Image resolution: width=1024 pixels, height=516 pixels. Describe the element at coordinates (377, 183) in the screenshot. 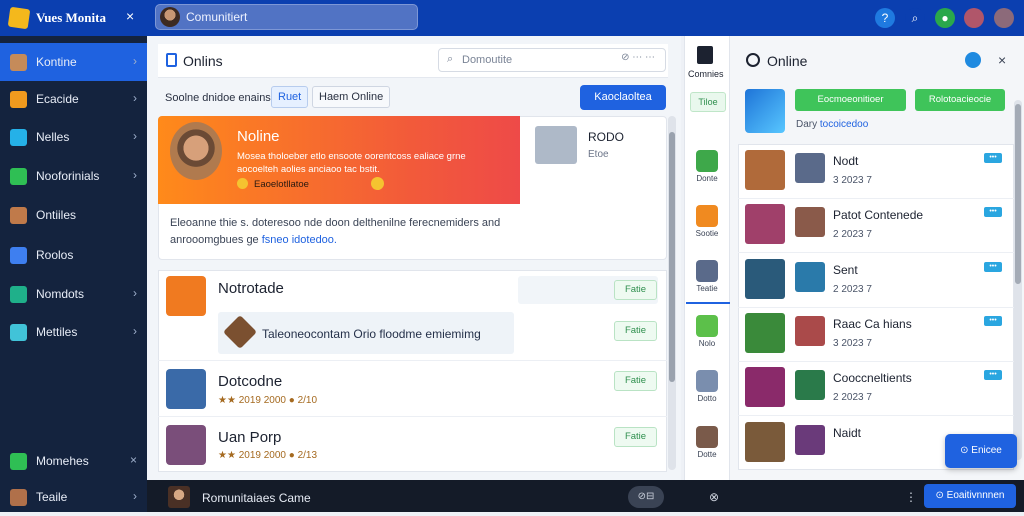

I see `badge-icon` at that location.